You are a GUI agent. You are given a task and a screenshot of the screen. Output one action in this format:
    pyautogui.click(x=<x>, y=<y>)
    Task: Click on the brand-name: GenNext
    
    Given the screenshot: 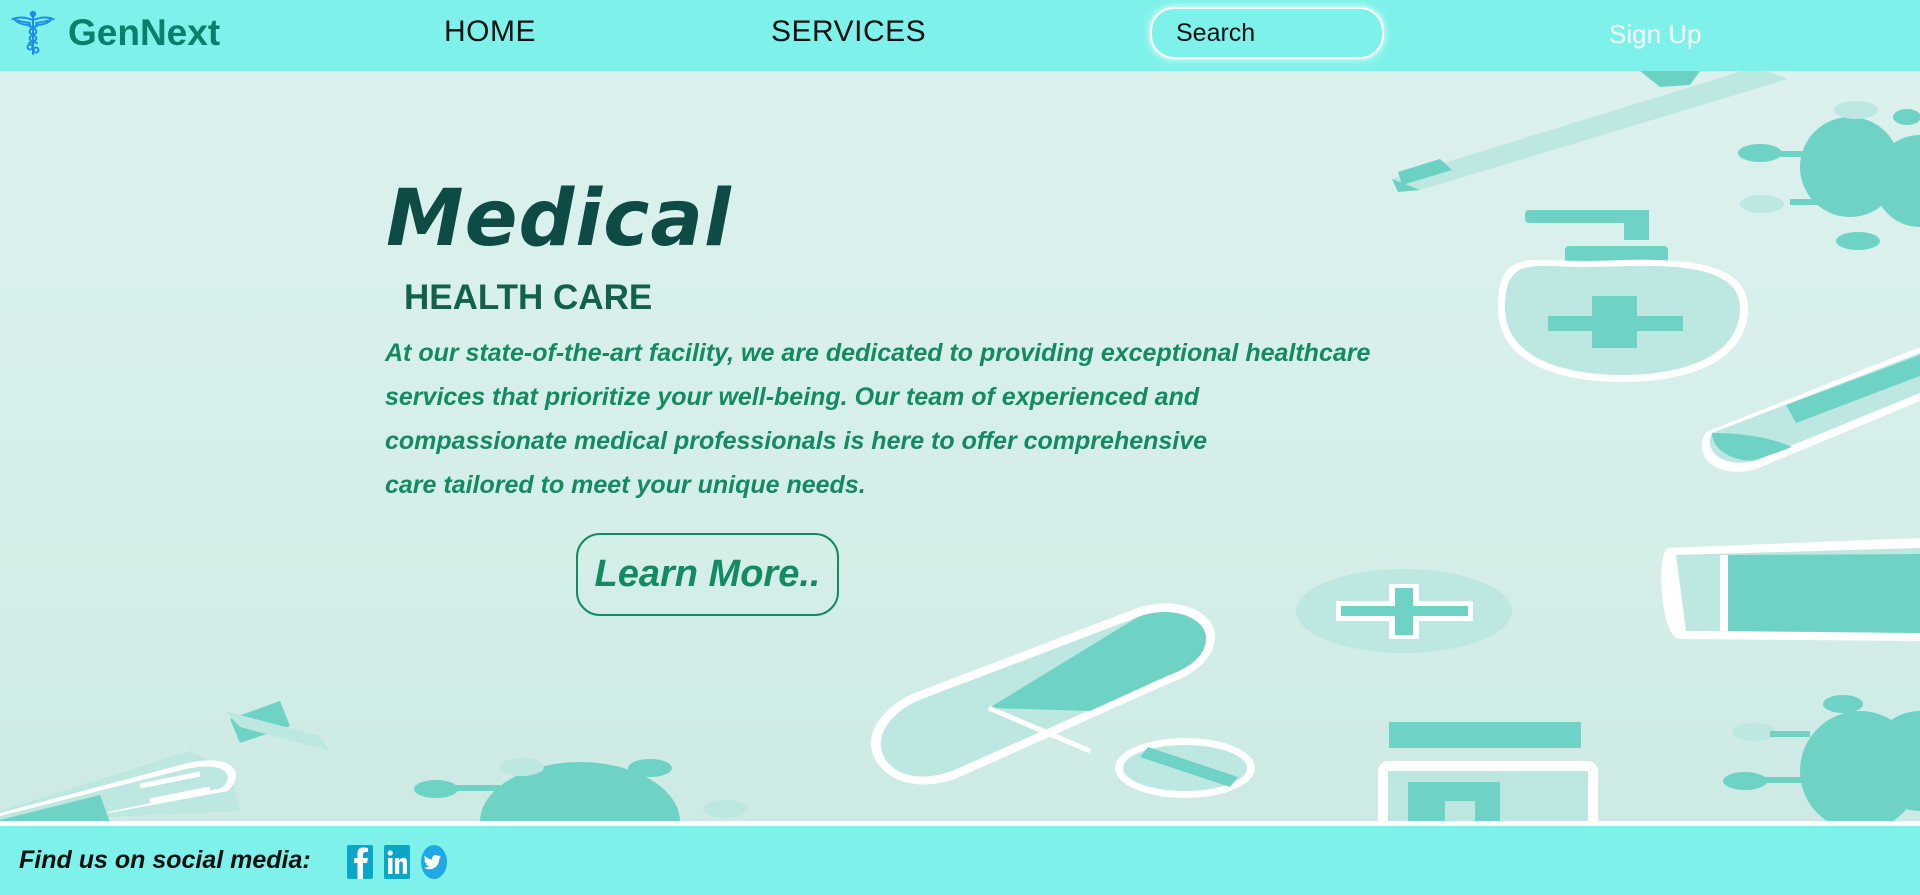 What is the action you would take?
    pyautogui.click(x=144, y=32)
    